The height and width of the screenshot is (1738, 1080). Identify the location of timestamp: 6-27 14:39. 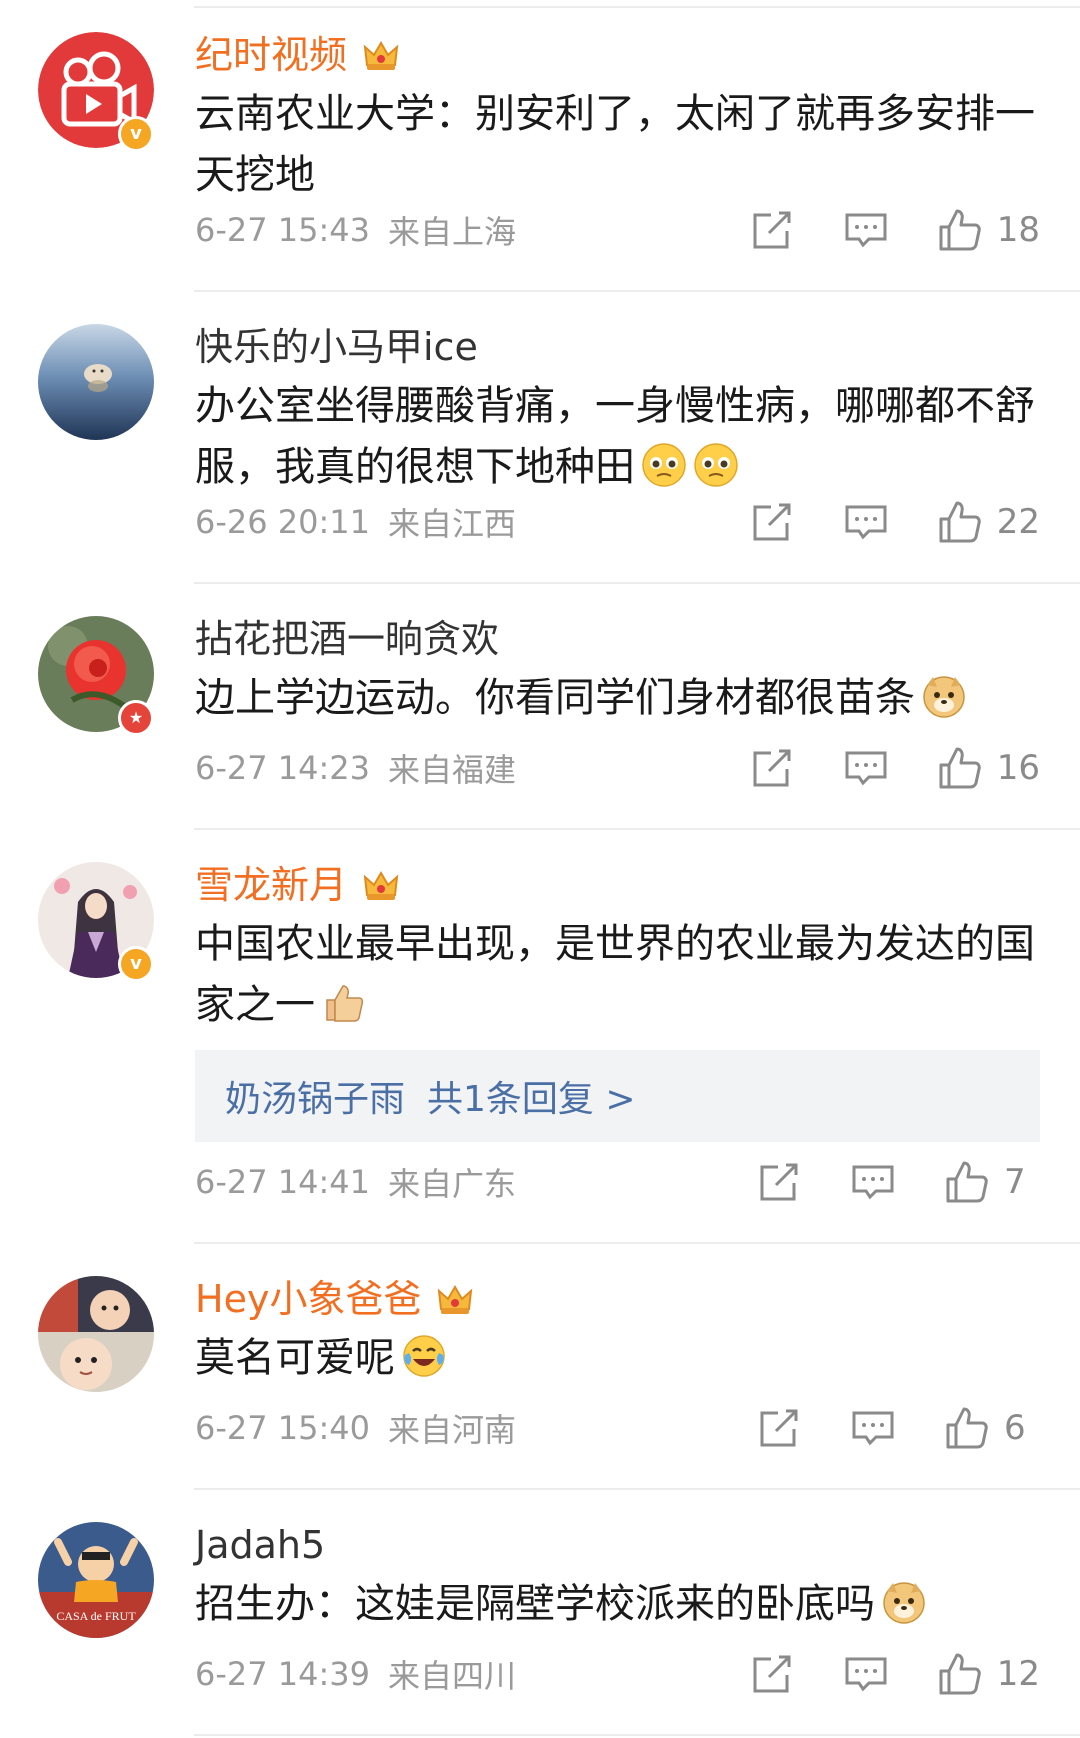
(283, 1674).